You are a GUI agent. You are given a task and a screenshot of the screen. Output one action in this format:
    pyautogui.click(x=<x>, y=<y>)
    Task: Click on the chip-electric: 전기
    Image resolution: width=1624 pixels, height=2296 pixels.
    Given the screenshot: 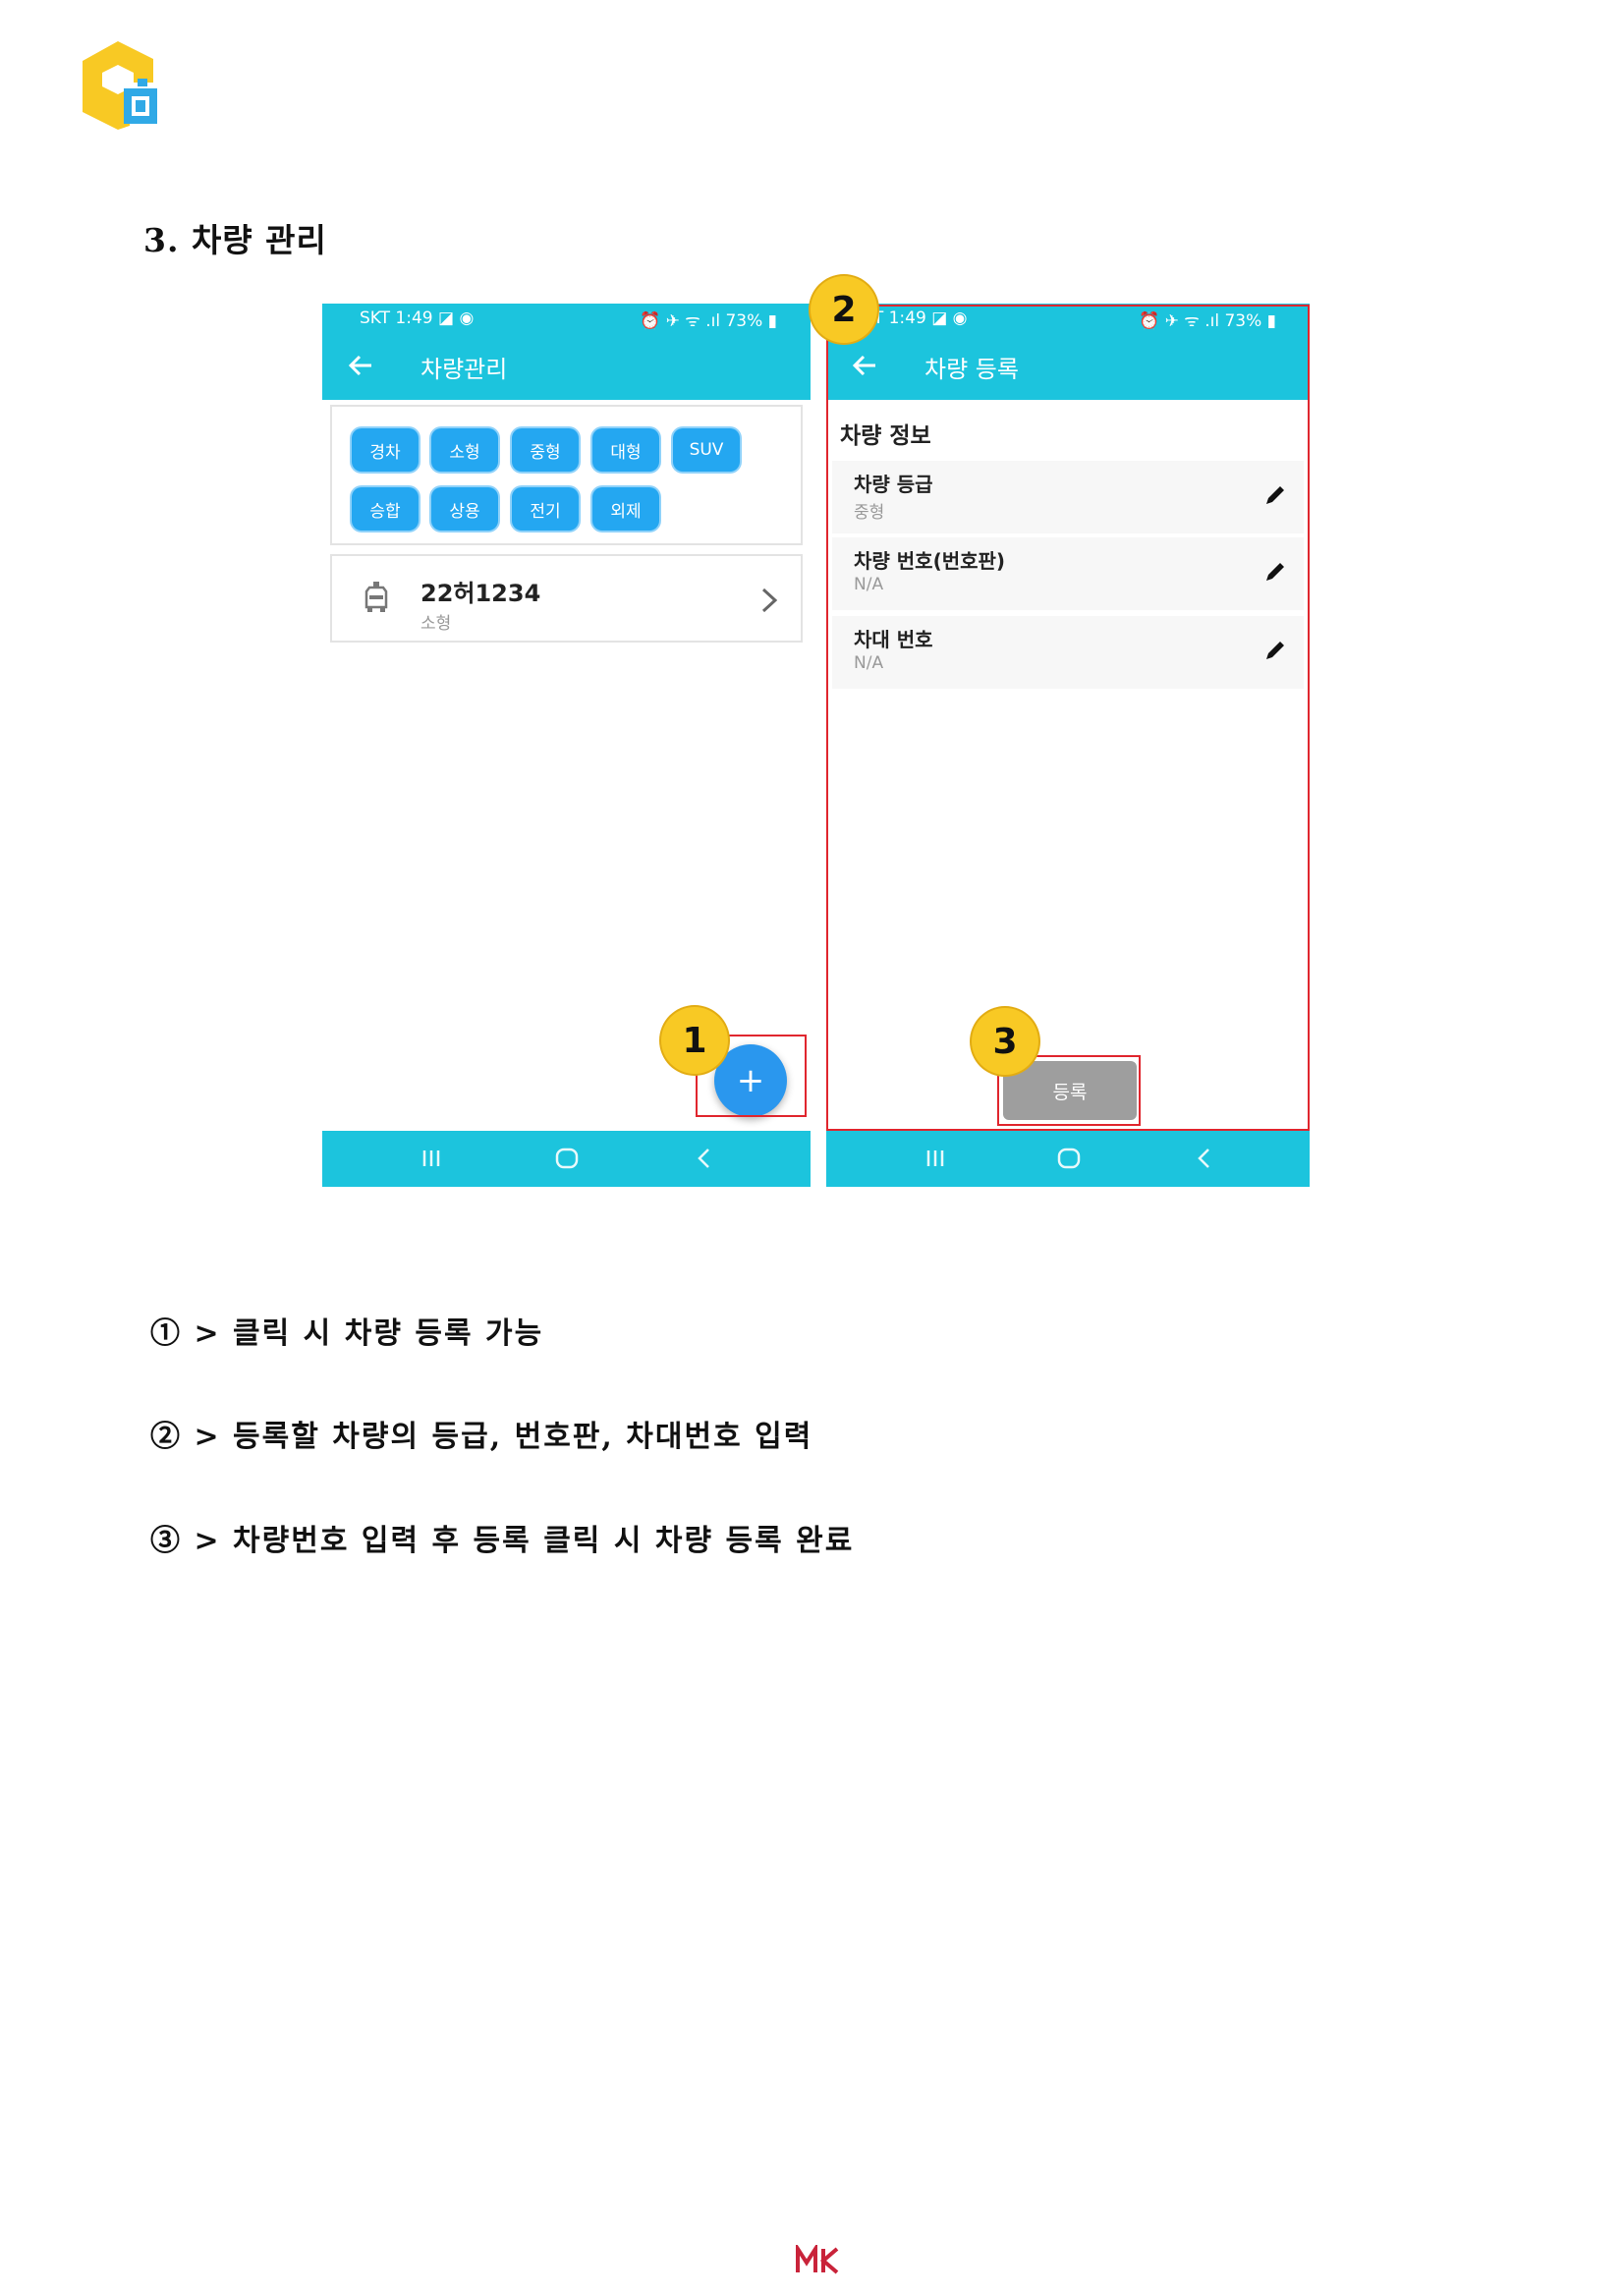 What is the action you would take?
    pyautogui.click(x=545, y=509)
    